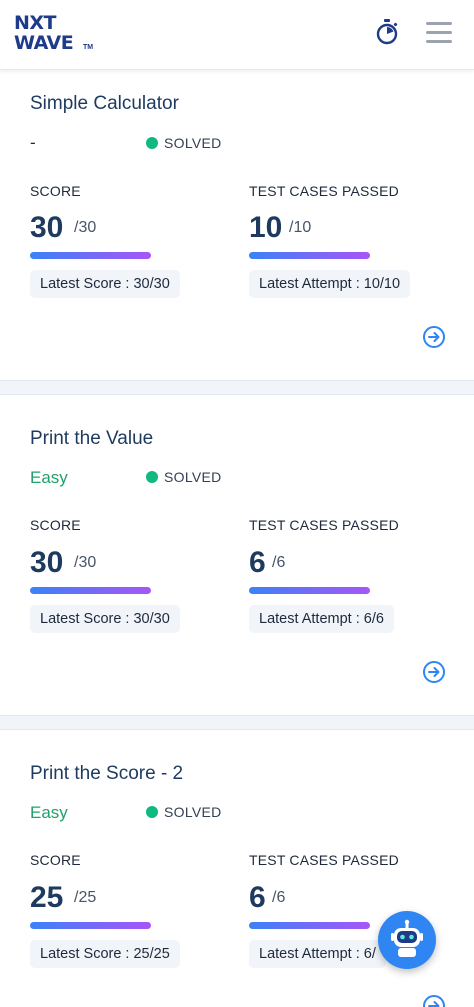 Image resolution: width=474 pixels, height=1007 pixels. Describe the element at coordinates (35, 23) in the screenshot. I see `logo-line1: NXT` at that location.